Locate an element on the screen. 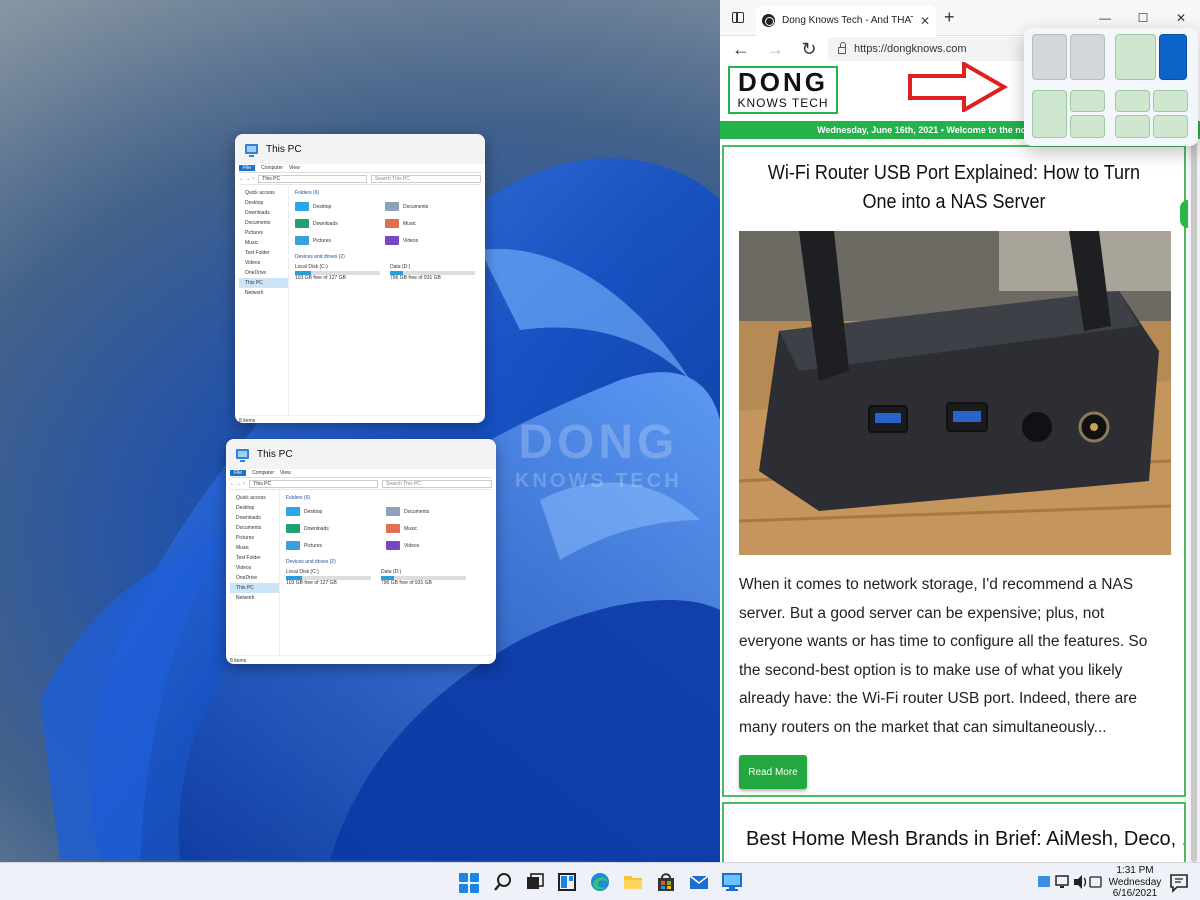 Image resolution: width=1200 pixels, height=900 pixels. store-button is located at coordinates (666, 882).